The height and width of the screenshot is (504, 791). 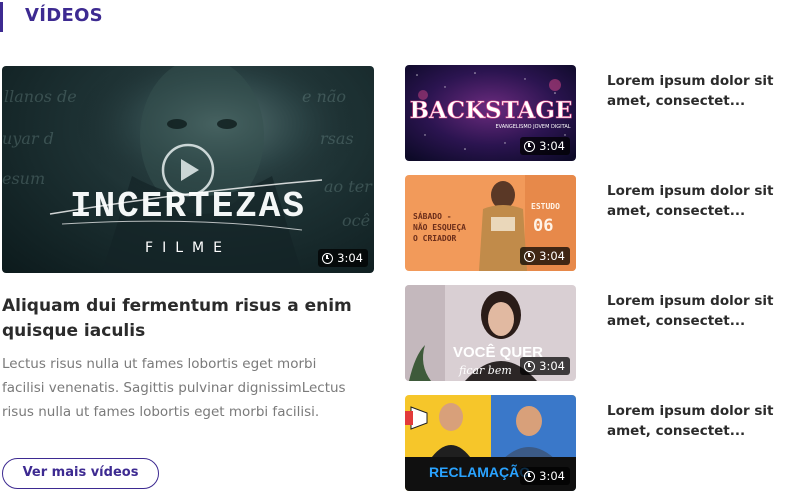 What do you see at coordinates (490, 333) in the screenshot?
I see `side-video-thumbnail: VOCÊ QUER ficar bem 3:04` at bounding box center [490, 333].